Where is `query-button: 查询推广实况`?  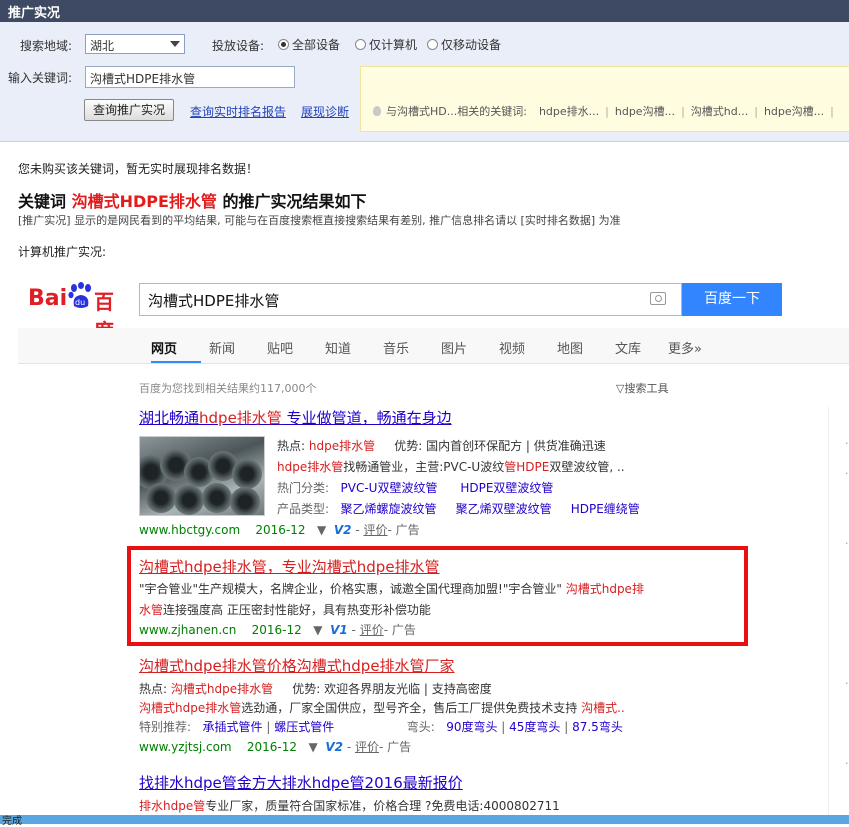
query-button: 查询推广实况 is located at coordinates (129, 110).